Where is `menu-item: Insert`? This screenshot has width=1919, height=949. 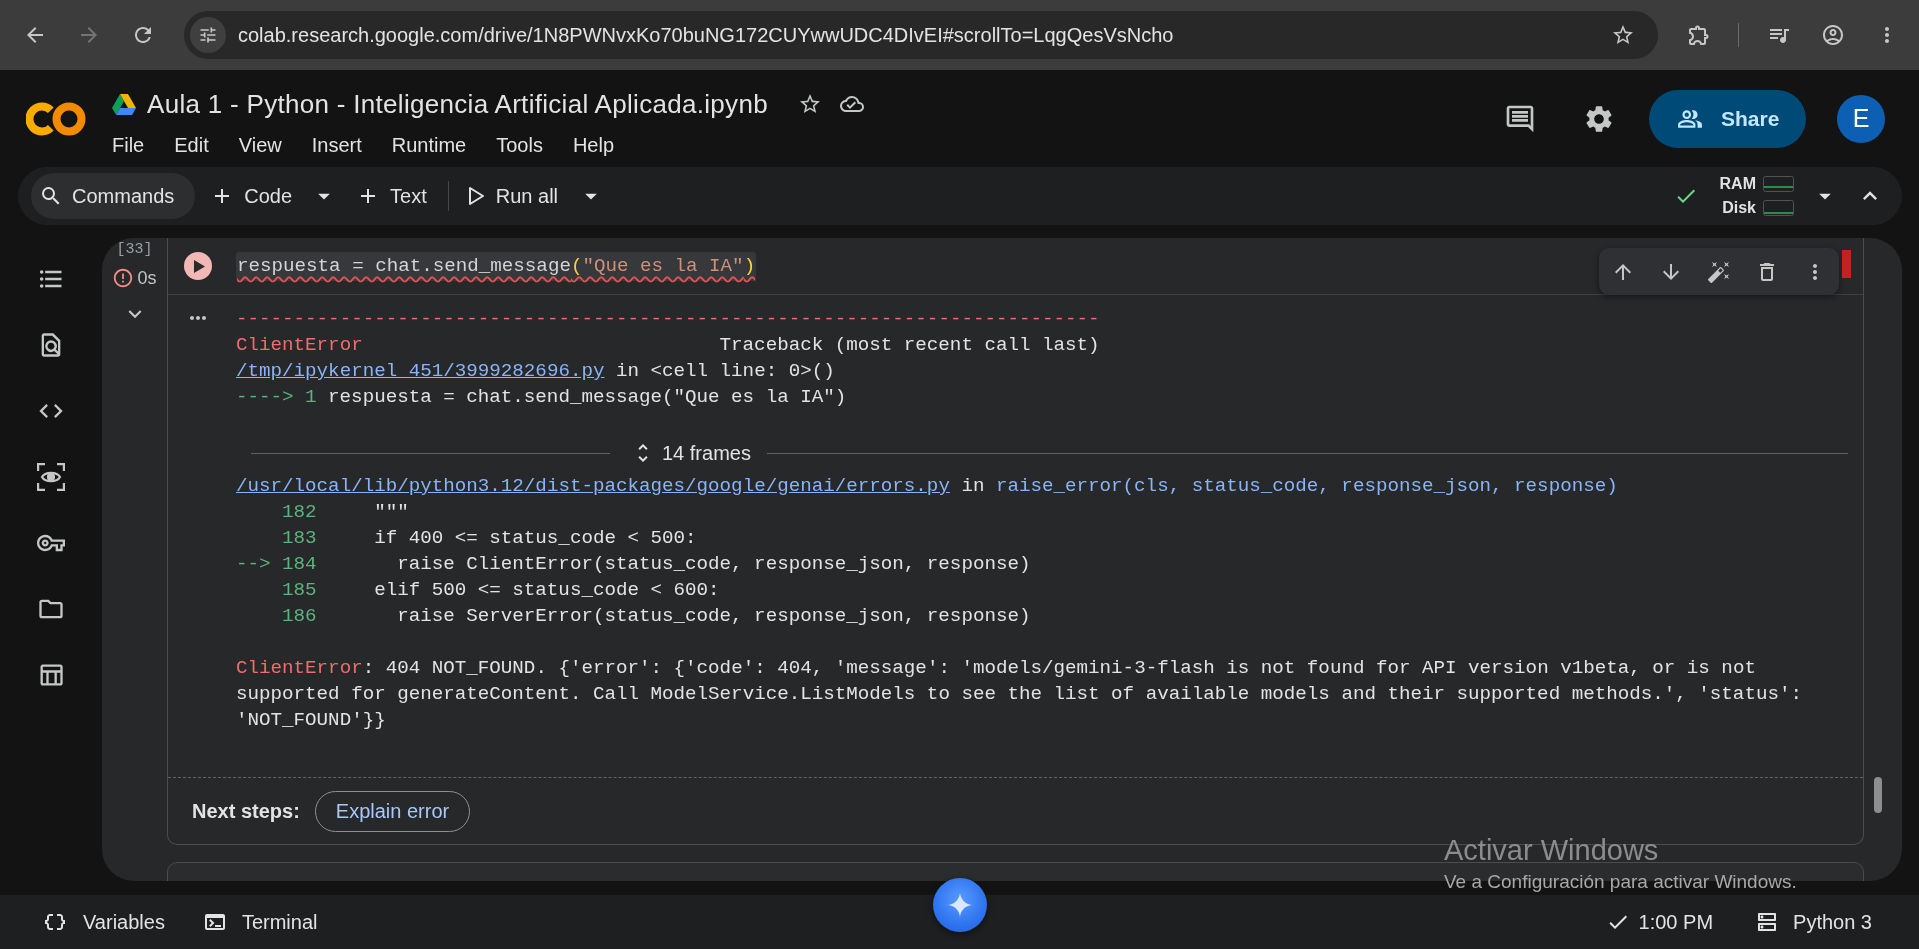 menu-item: Insert is located at coordinates (336, 145).